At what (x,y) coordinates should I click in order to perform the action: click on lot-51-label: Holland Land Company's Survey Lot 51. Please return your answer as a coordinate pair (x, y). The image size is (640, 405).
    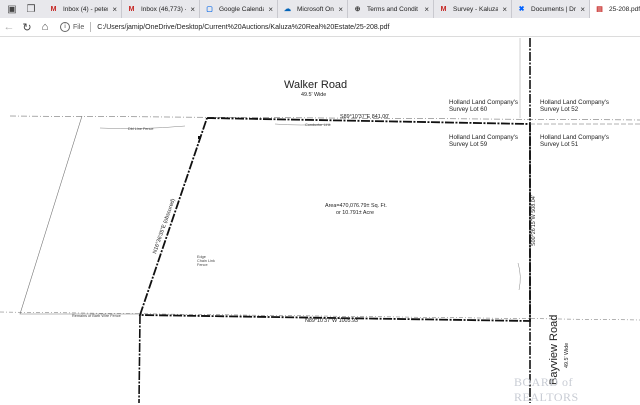
    Looking at the image, I should click on (574, 141).